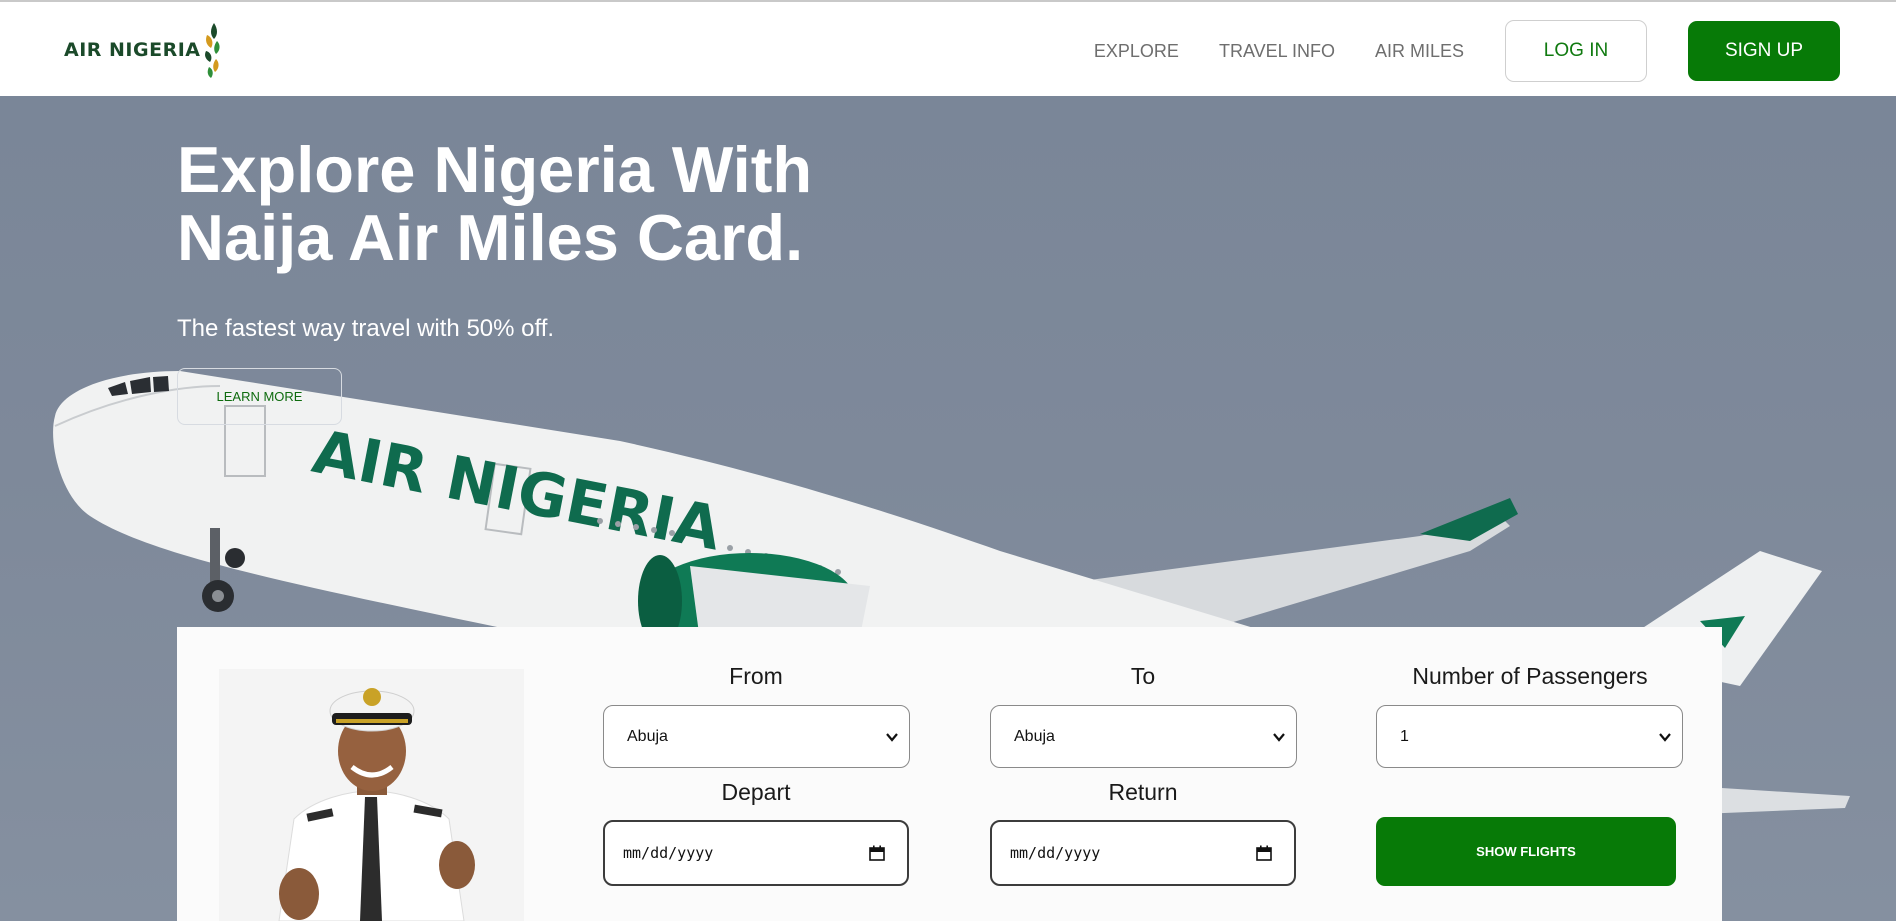 The height and width of the screenshot is (921, 1896). Describe the element at coordinates (1143, 736) in the screenshot. I see `to-select: Abuja` at that location.